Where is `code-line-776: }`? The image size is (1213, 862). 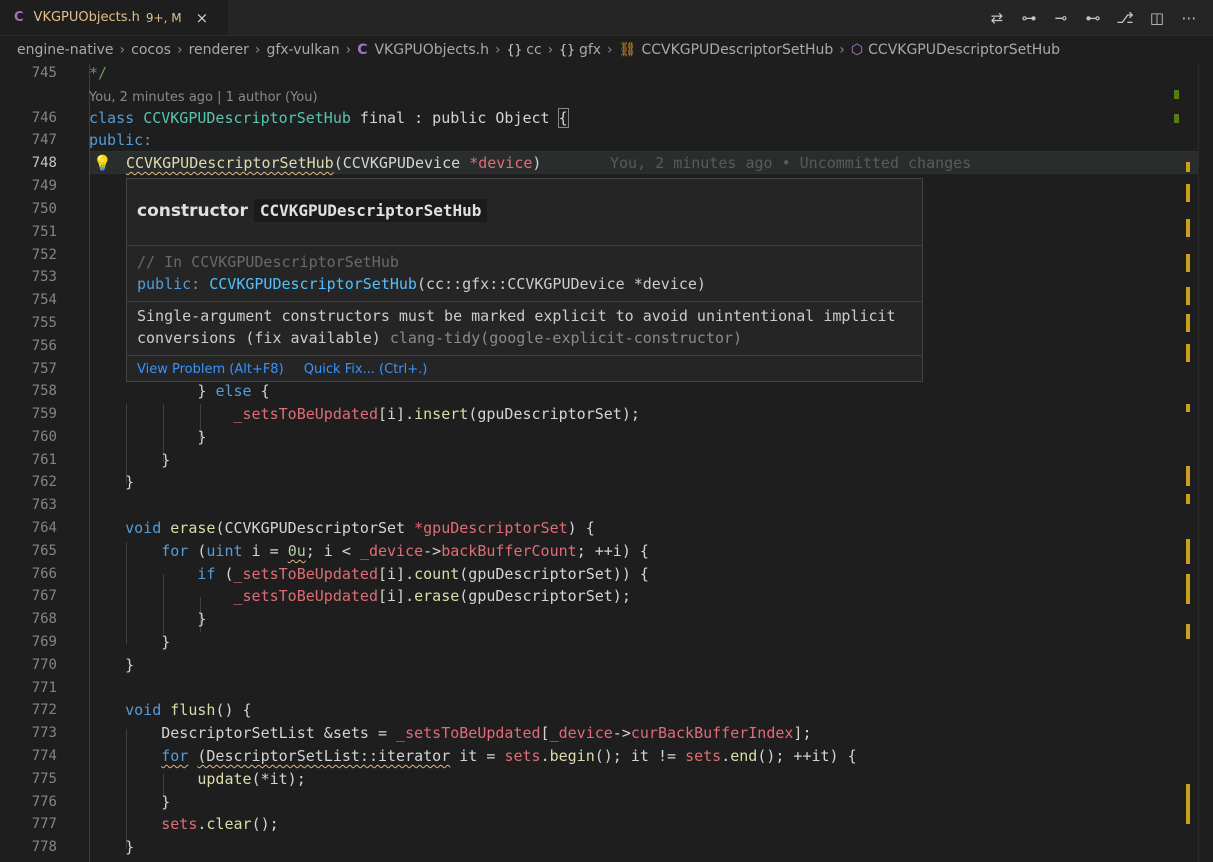
code-line-776: } is located at coordinates (130, 802).